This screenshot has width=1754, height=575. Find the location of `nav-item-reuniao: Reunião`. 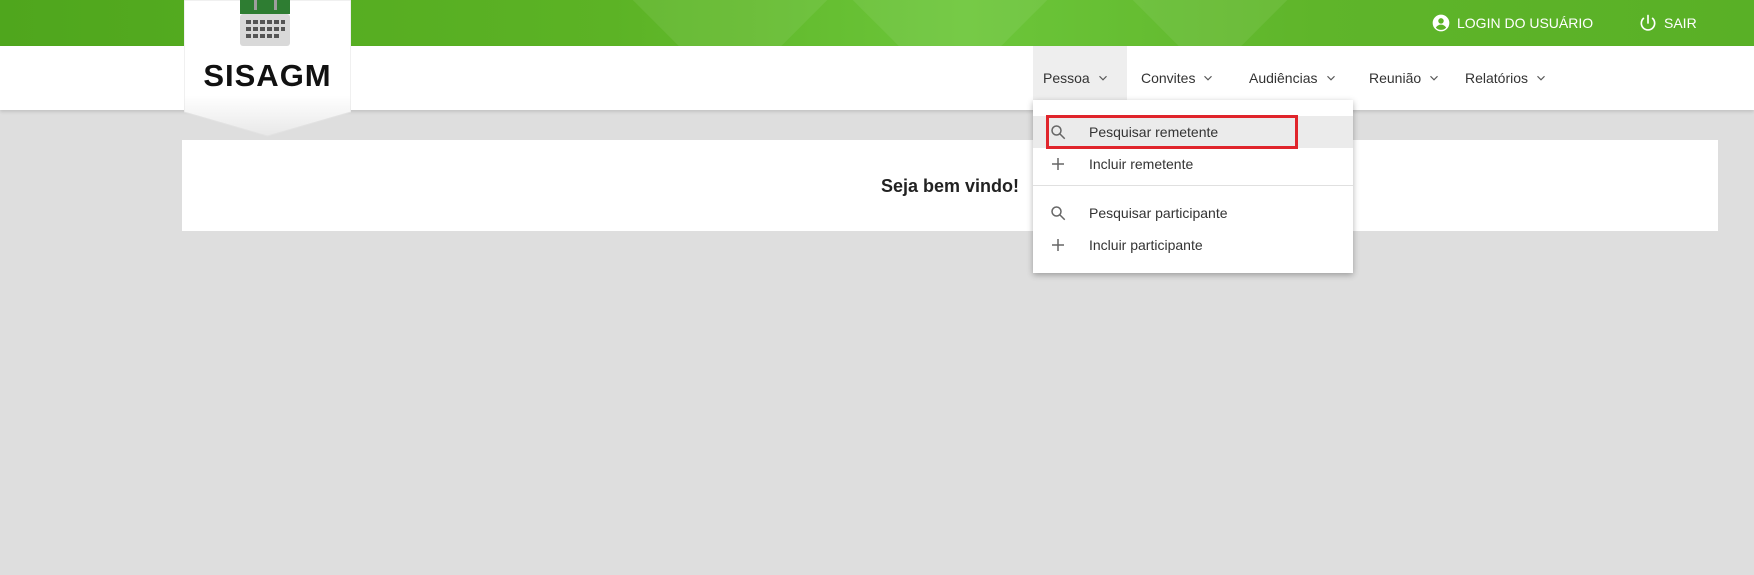

nav-item-reuniao: Reunião is located at coordinates (1405, 78).